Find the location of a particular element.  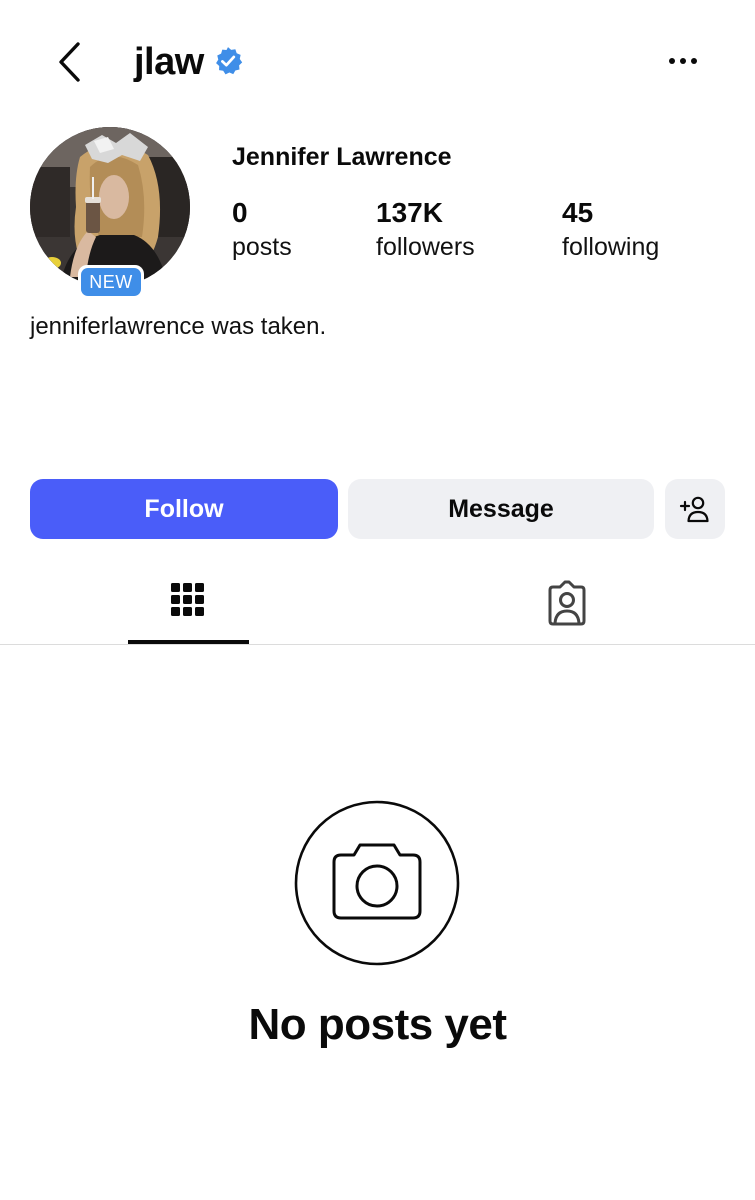

new-badge: NEW is located at coordinates (111, 282).